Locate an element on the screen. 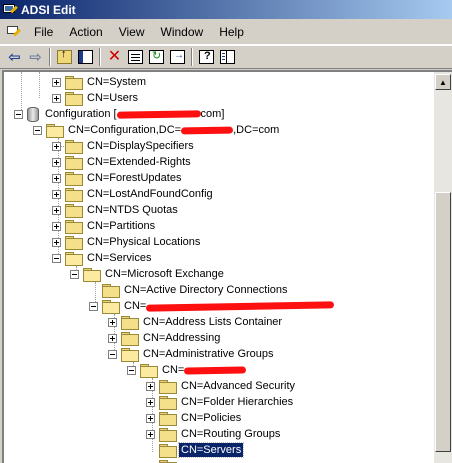 This screenshot has height=463, width=452. tree-node: CN=Policies is located at coordinates (194, 418).